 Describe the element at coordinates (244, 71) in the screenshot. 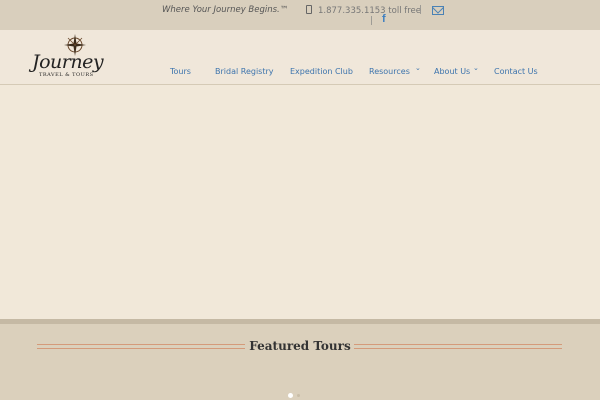

I see `nav-bridal-registry: Bridal Registry` at that location.